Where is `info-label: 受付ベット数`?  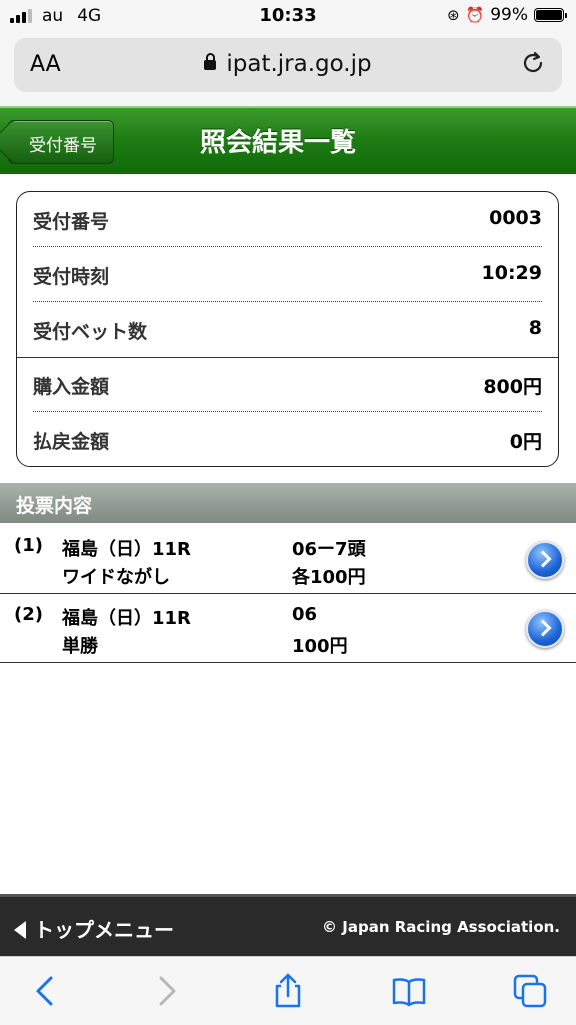 info-label: 受付ベット数 is located at coordinates (90, 332).